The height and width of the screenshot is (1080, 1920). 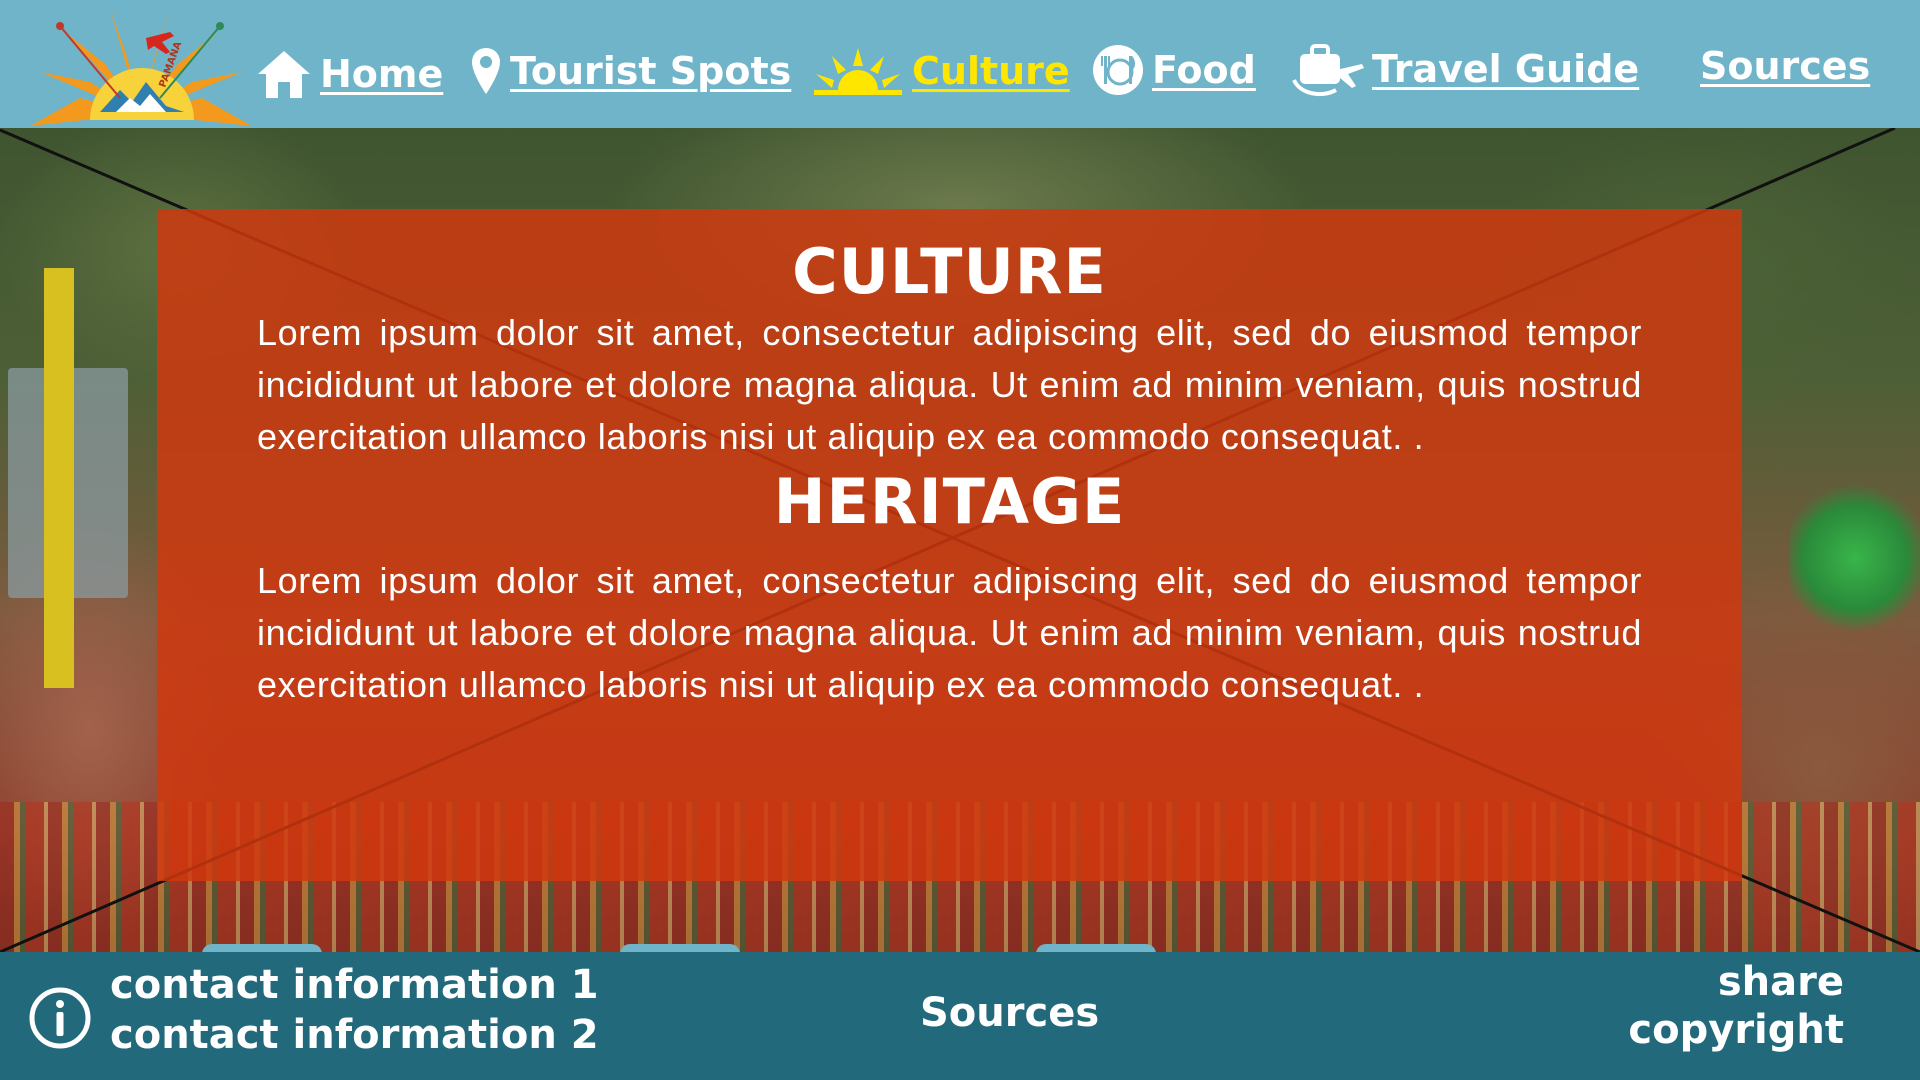 What do you see at coordinates (354, 985) in the screenshot?
I see `contact-info-1: contact information 1` at bounding box center [354, 985].